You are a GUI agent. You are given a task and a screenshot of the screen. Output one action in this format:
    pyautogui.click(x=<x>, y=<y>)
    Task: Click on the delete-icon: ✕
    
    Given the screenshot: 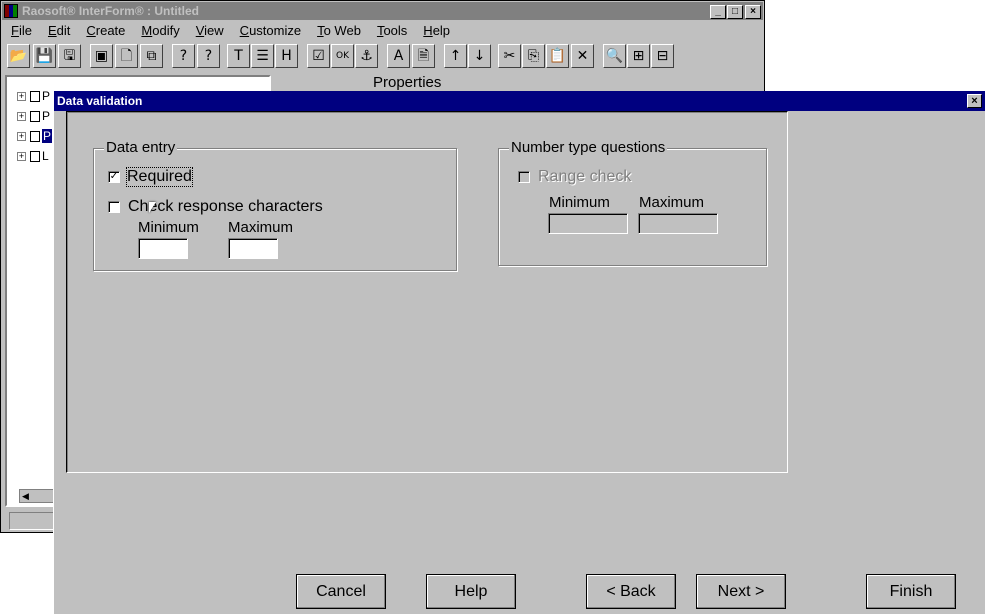 What is the action you would take?
    pyautogui.click(x=582, y=56)
    